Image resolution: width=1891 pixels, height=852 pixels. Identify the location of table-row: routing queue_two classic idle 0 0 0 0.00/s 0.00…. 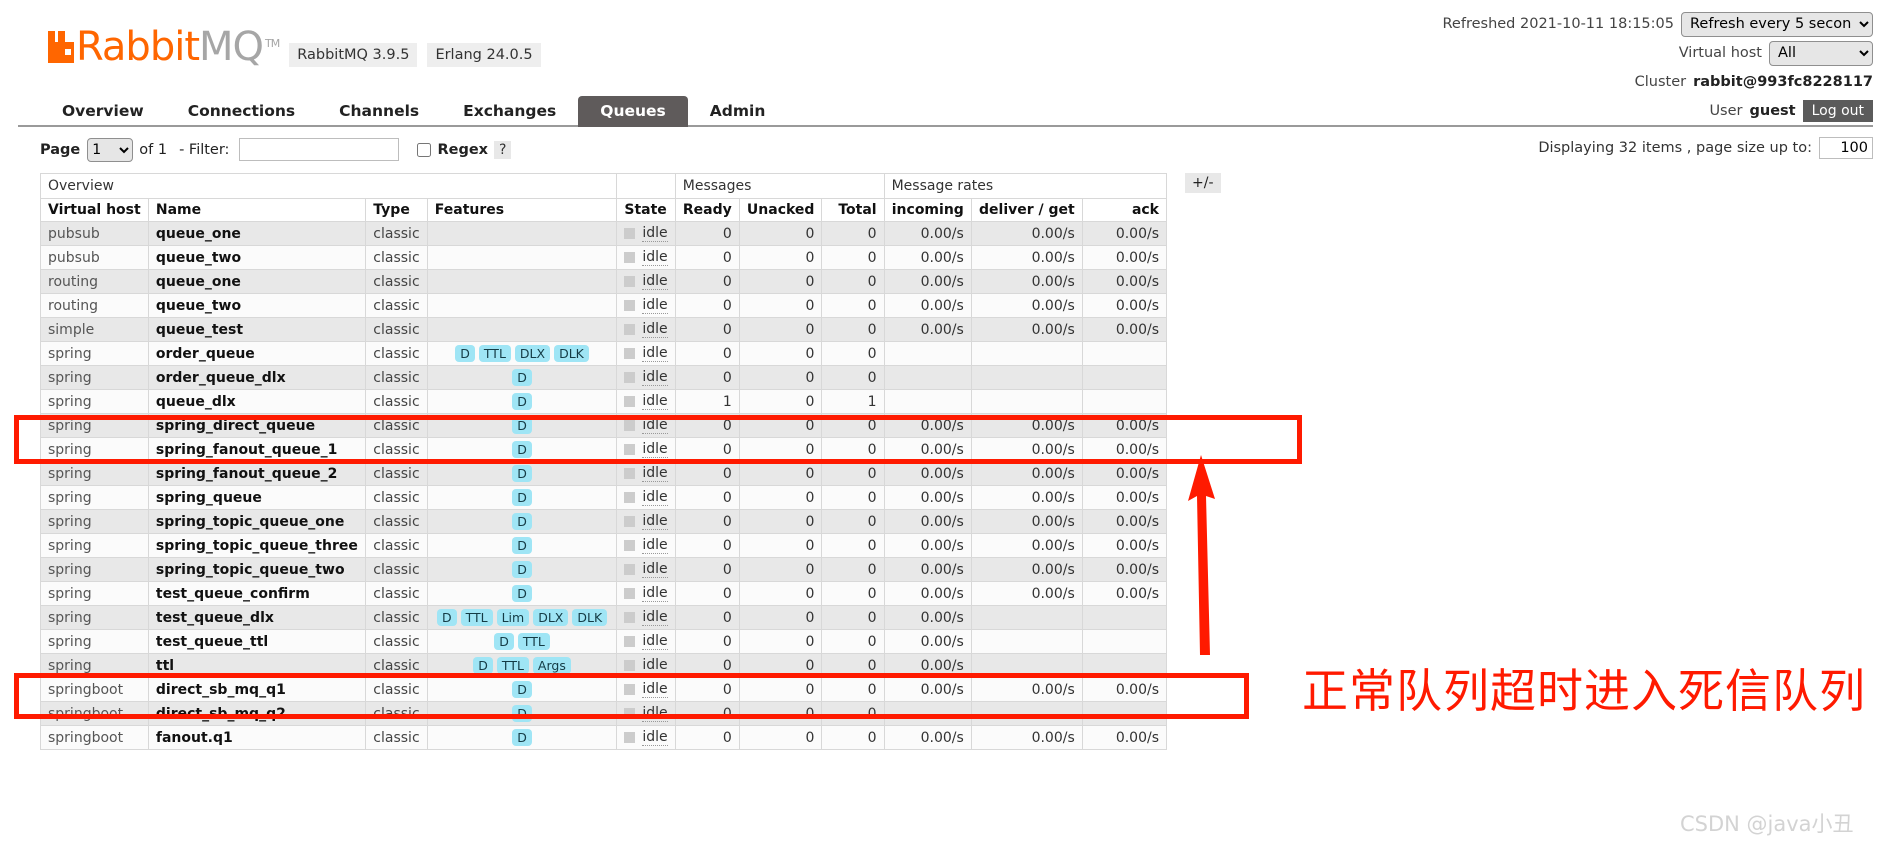
(604, 305).